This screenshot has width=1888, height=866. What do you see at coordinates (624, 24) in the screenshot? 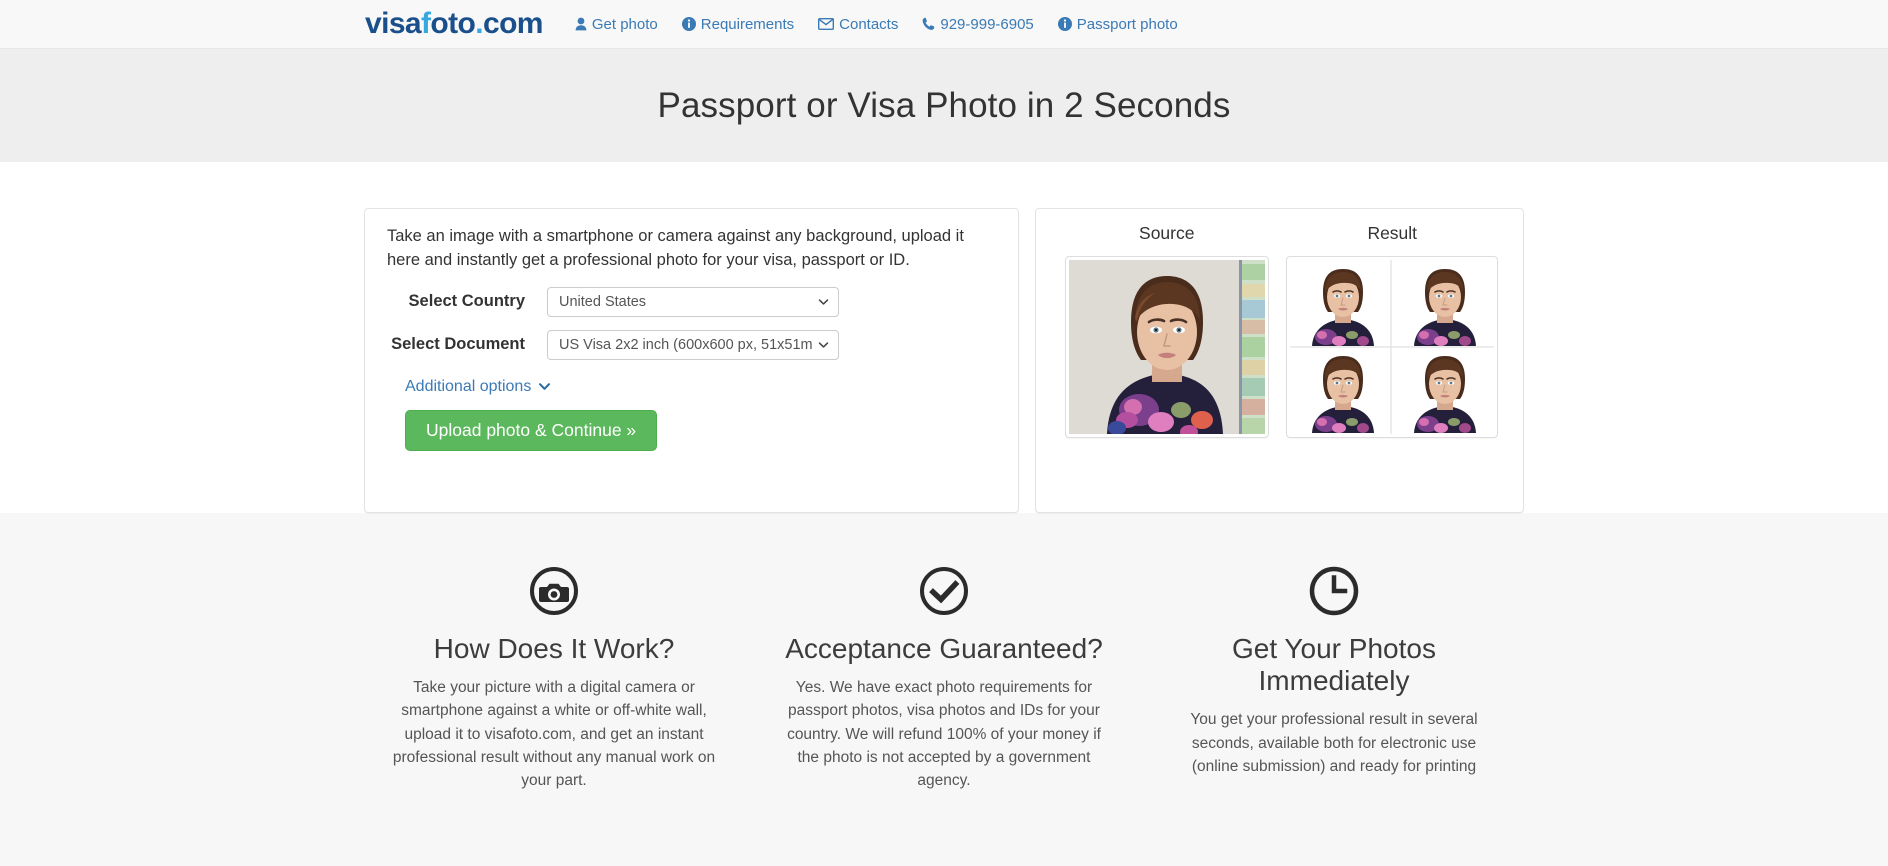
I see `nav-label: Get photo` at bounding box center [624, 24].